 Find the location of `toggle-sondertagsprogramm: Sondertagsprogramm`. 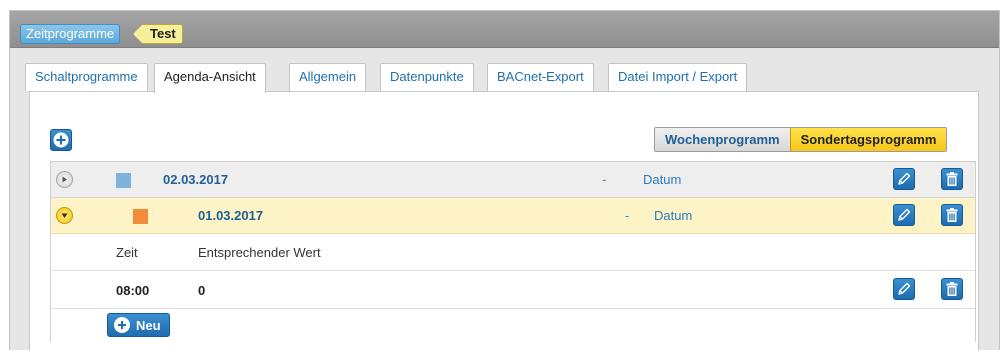

toggle-sondertagsprogramm: Sondertagsprogramm is located at coordinates (868, 139).